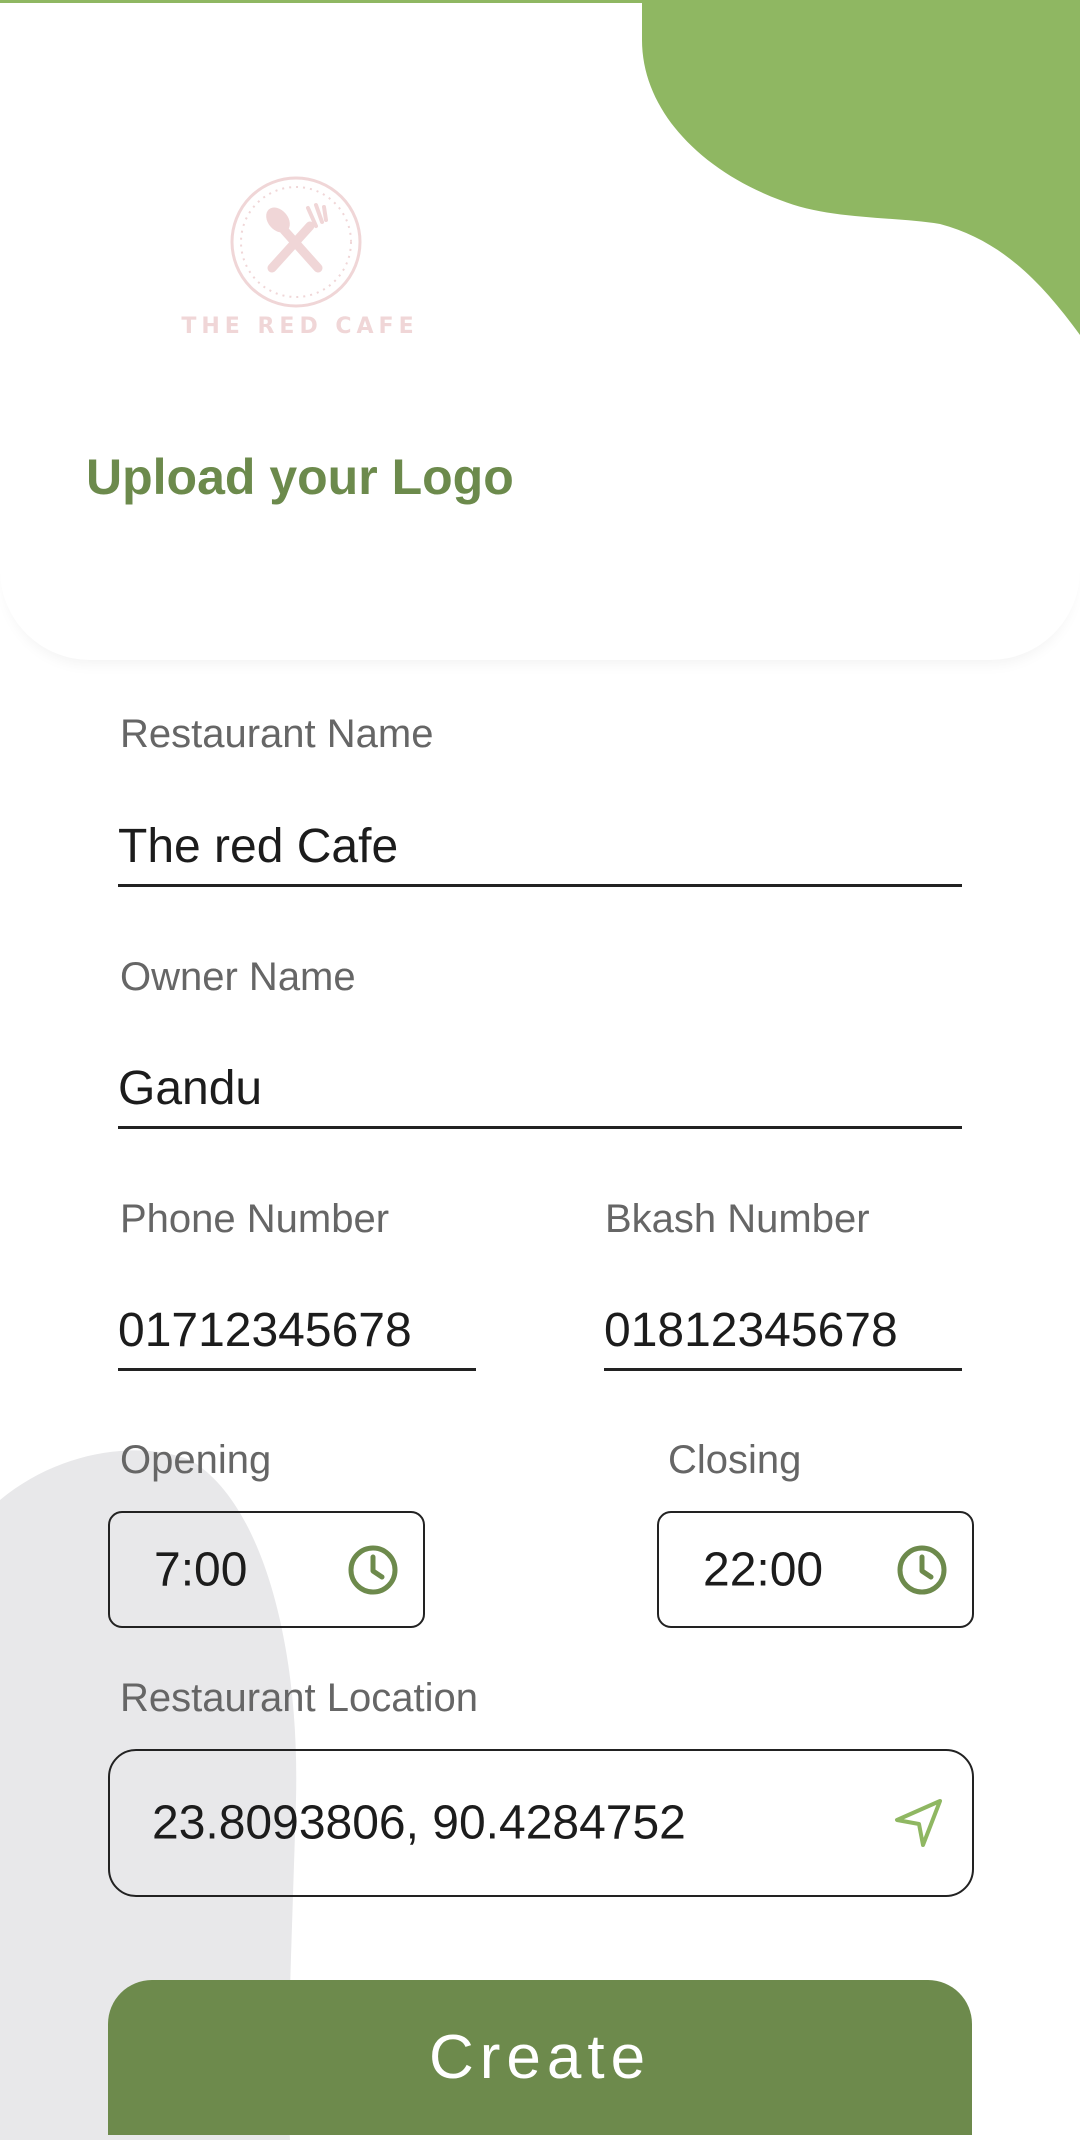 The width and height of the screenshot is (1080, 2140). I want to click on opening-time-value: 7:00, so click(201, 1569).